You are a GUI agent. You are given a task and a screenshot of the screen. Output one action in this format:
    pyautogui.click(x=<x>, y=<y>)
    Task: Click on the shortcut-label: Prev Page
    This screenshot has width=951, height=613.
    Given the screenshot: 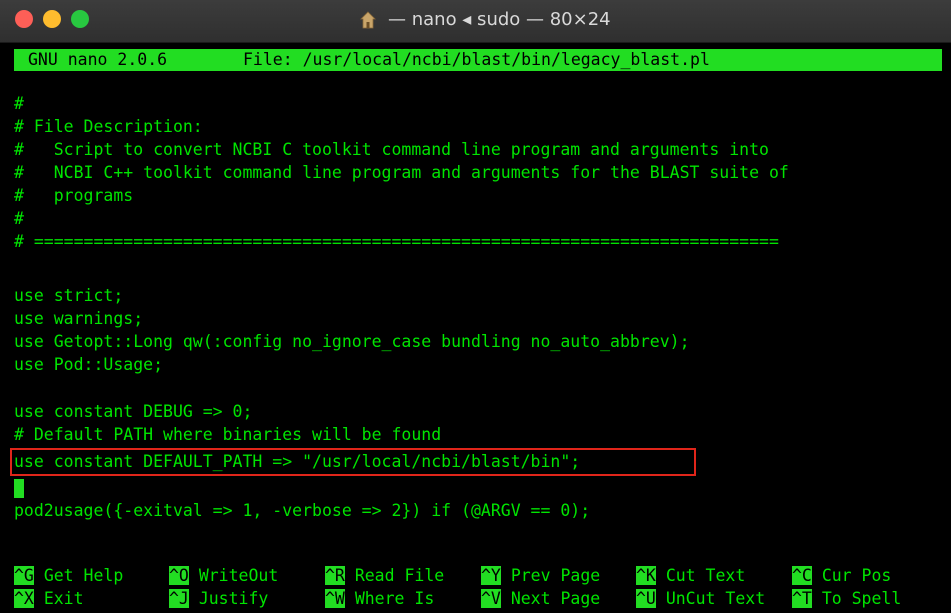 What is the action you would take?
    pyautogui.click(x=555, y=575)
    